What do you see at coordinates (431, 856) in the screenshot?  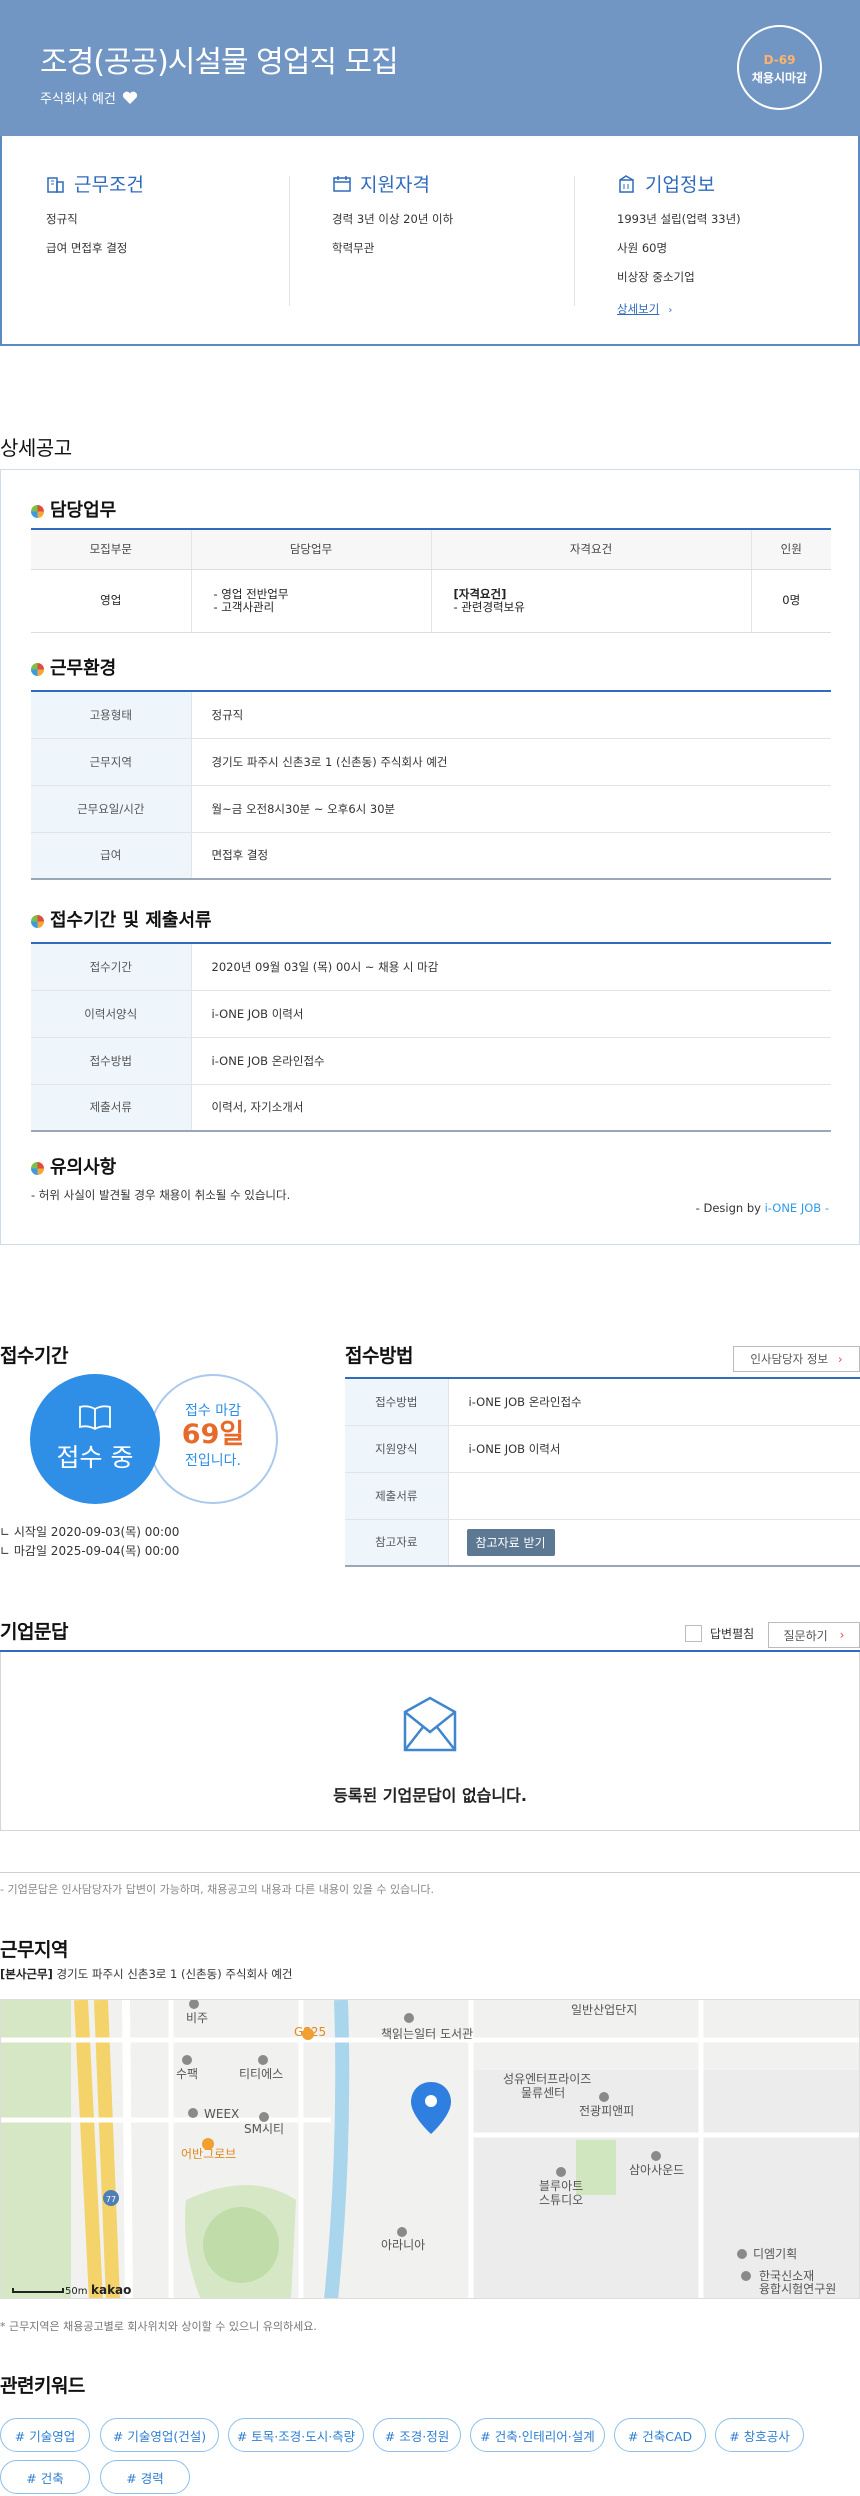 I see `table-row: 급여 면접후 결정` at bounding box center [431, 856].